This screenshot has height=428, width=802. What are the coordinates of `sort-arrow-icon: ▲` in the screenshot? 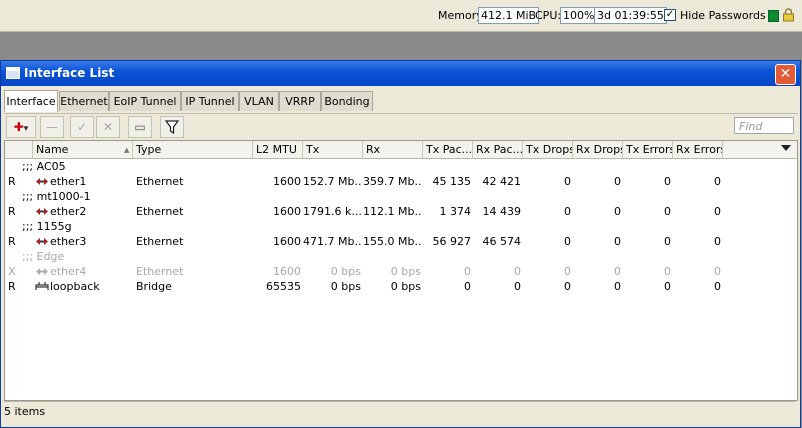 It's located at (127, 150).